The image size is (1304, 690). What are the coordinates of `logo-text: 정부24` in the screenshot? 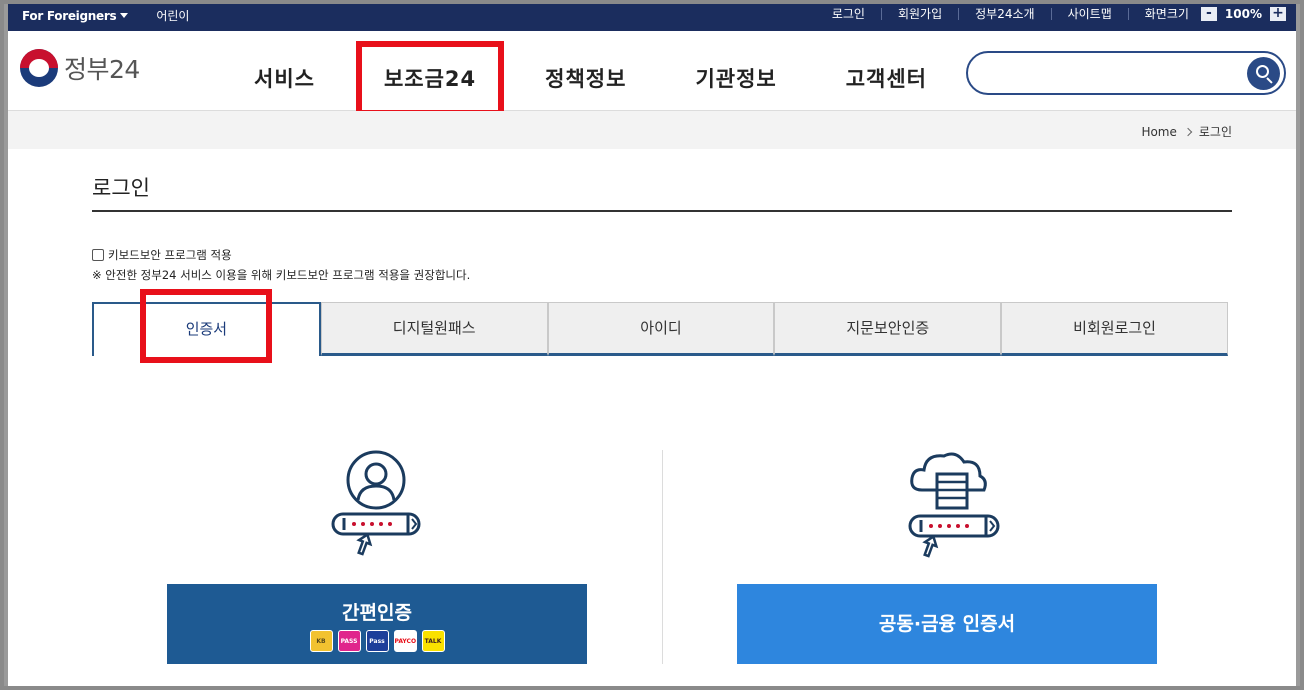 It's located at (102, 69).